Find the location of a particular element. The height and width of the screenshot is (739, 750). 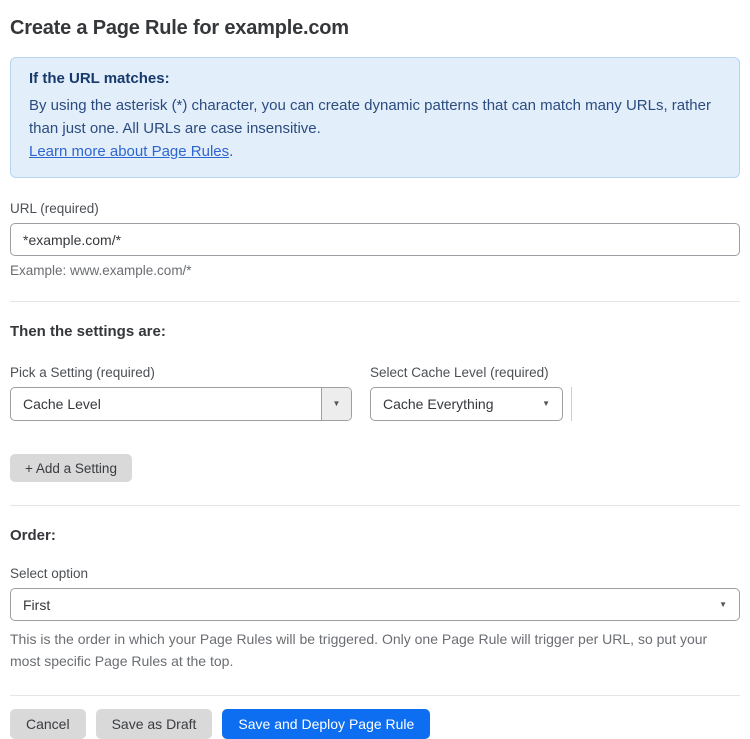

cancel-button: Cancel is located at coordinates (48, 724).